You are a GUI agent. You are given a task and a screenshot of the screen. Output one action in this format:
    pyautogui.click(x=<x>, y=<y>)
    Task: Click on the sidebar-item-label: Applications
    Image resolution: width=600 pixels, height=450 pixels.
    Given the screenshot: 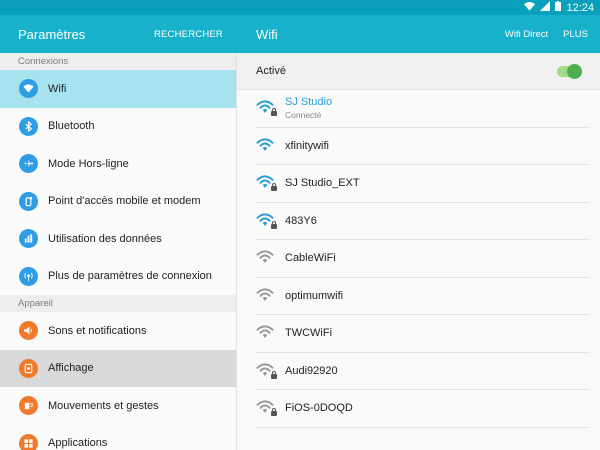 What is the action you would take?
    pyautogui.click(x=78, y=443)
    